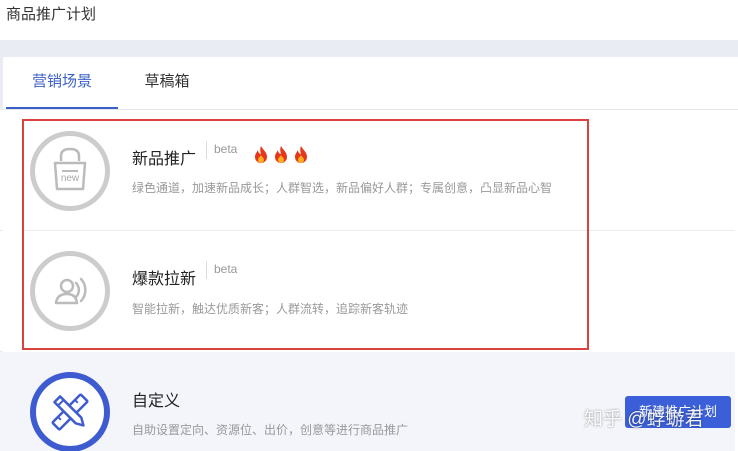  I want to click on tab-drafts: 草稿箱, so click(167, 83).